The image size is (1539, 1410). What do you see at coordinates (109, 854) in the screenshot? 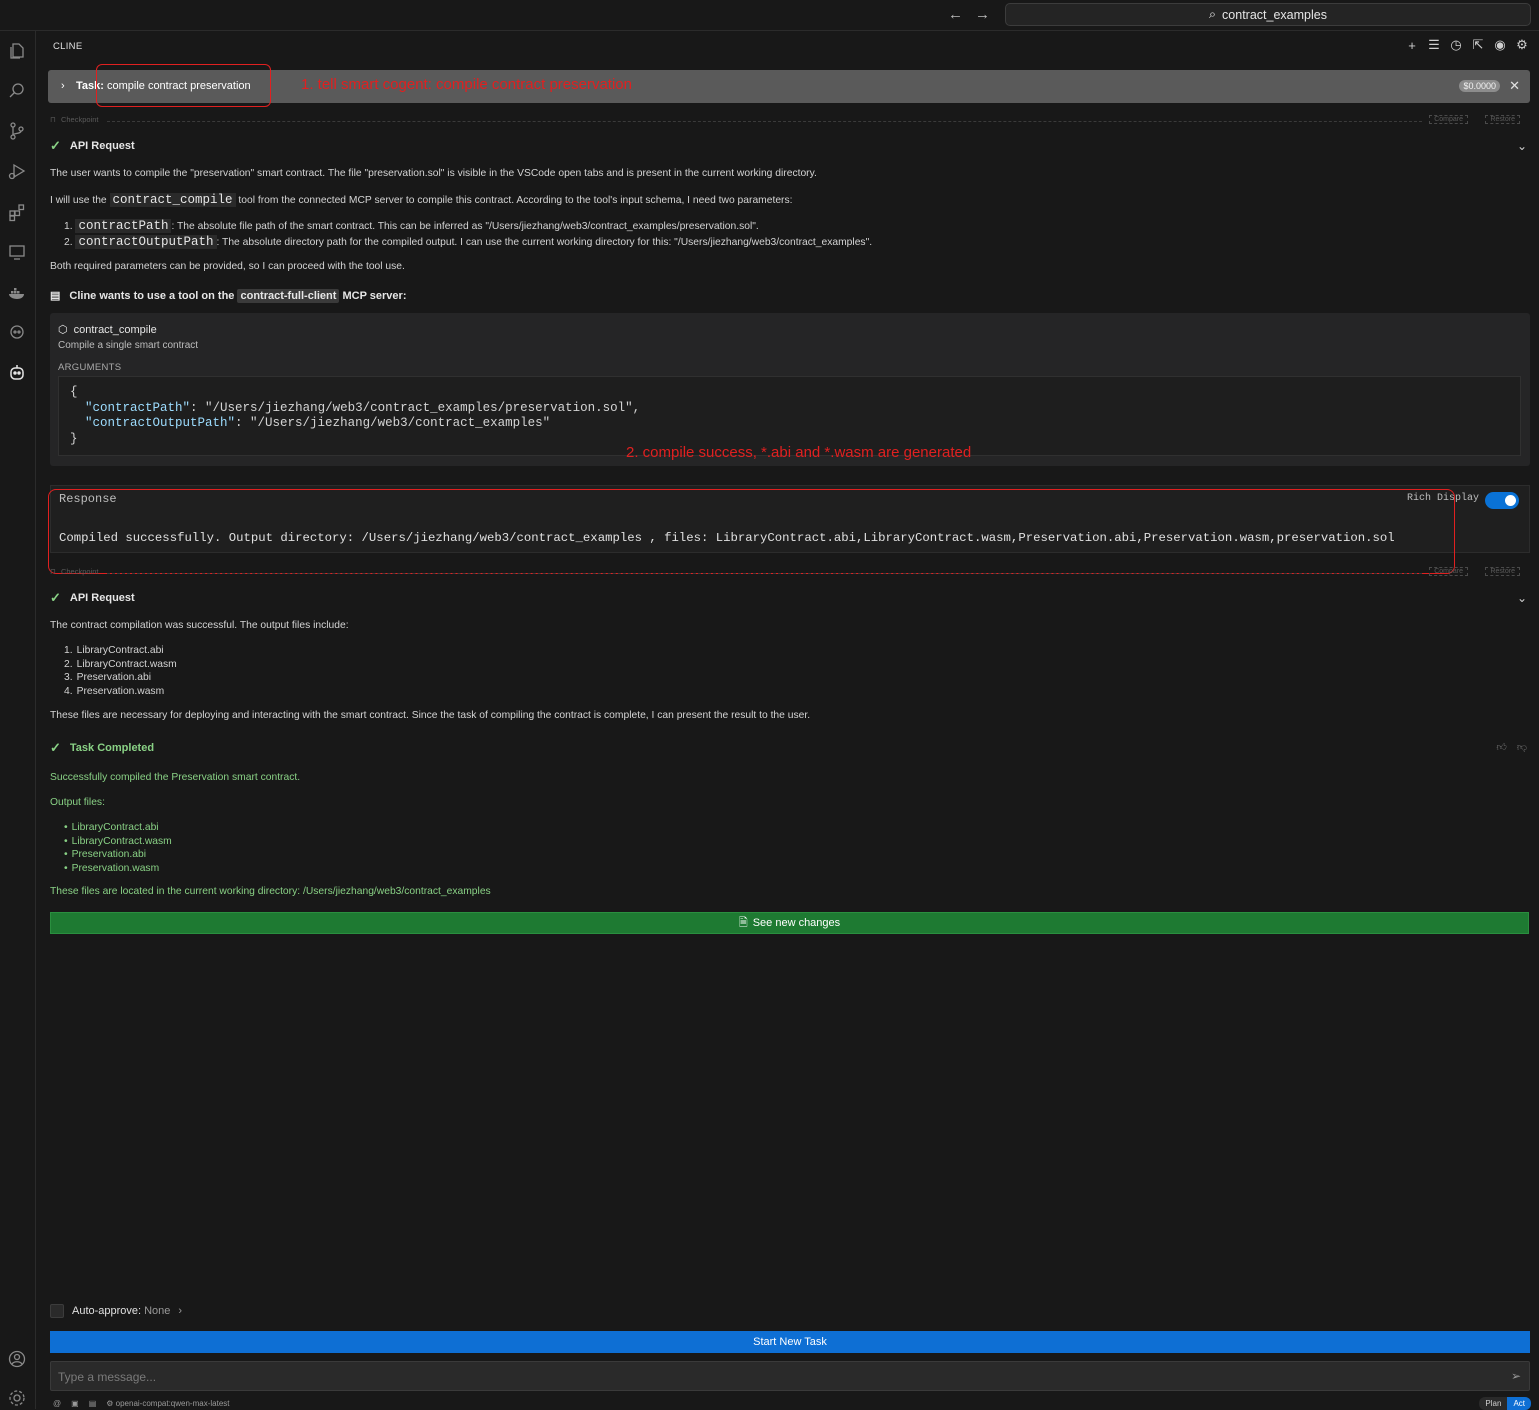
I see `list-item-text: Preservation.abi` at bounding box center [109, 854].